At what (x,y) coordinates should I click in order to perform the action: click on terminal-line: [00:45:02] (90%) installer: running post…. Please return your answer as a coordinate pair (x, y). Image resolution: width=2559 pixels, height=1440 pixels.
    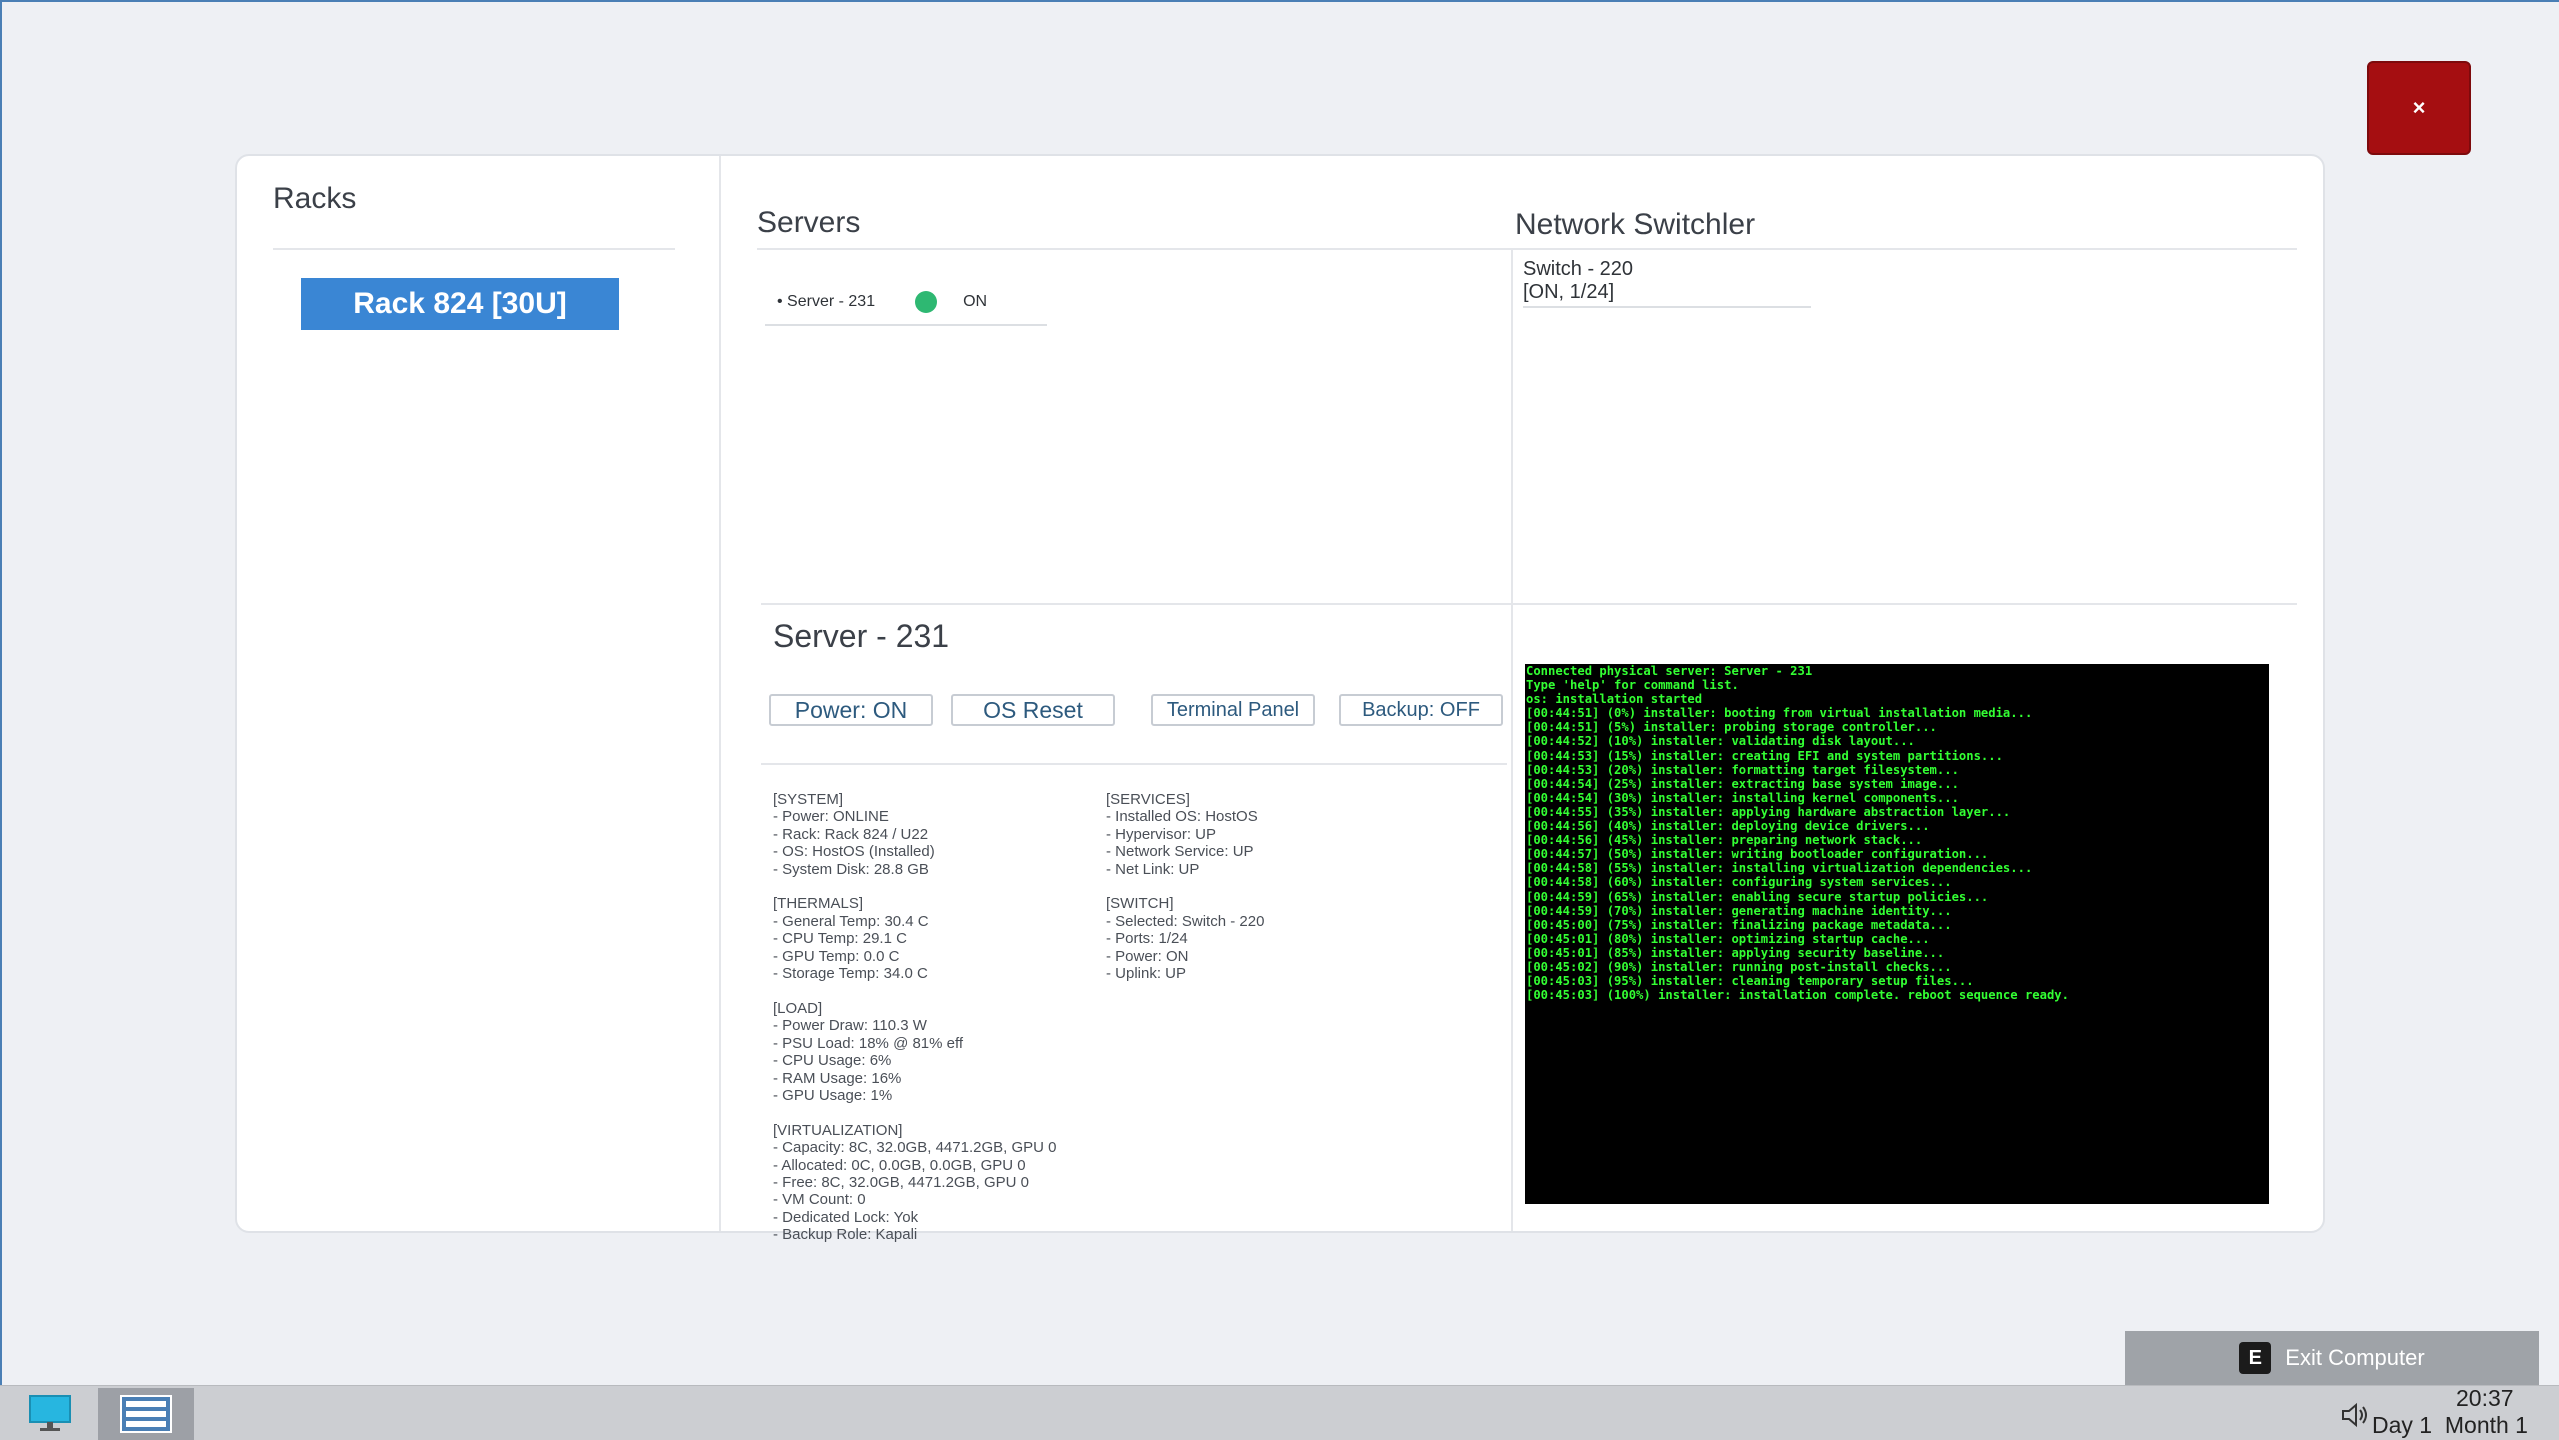
    Looking at the image, I should click on (1739, 966).